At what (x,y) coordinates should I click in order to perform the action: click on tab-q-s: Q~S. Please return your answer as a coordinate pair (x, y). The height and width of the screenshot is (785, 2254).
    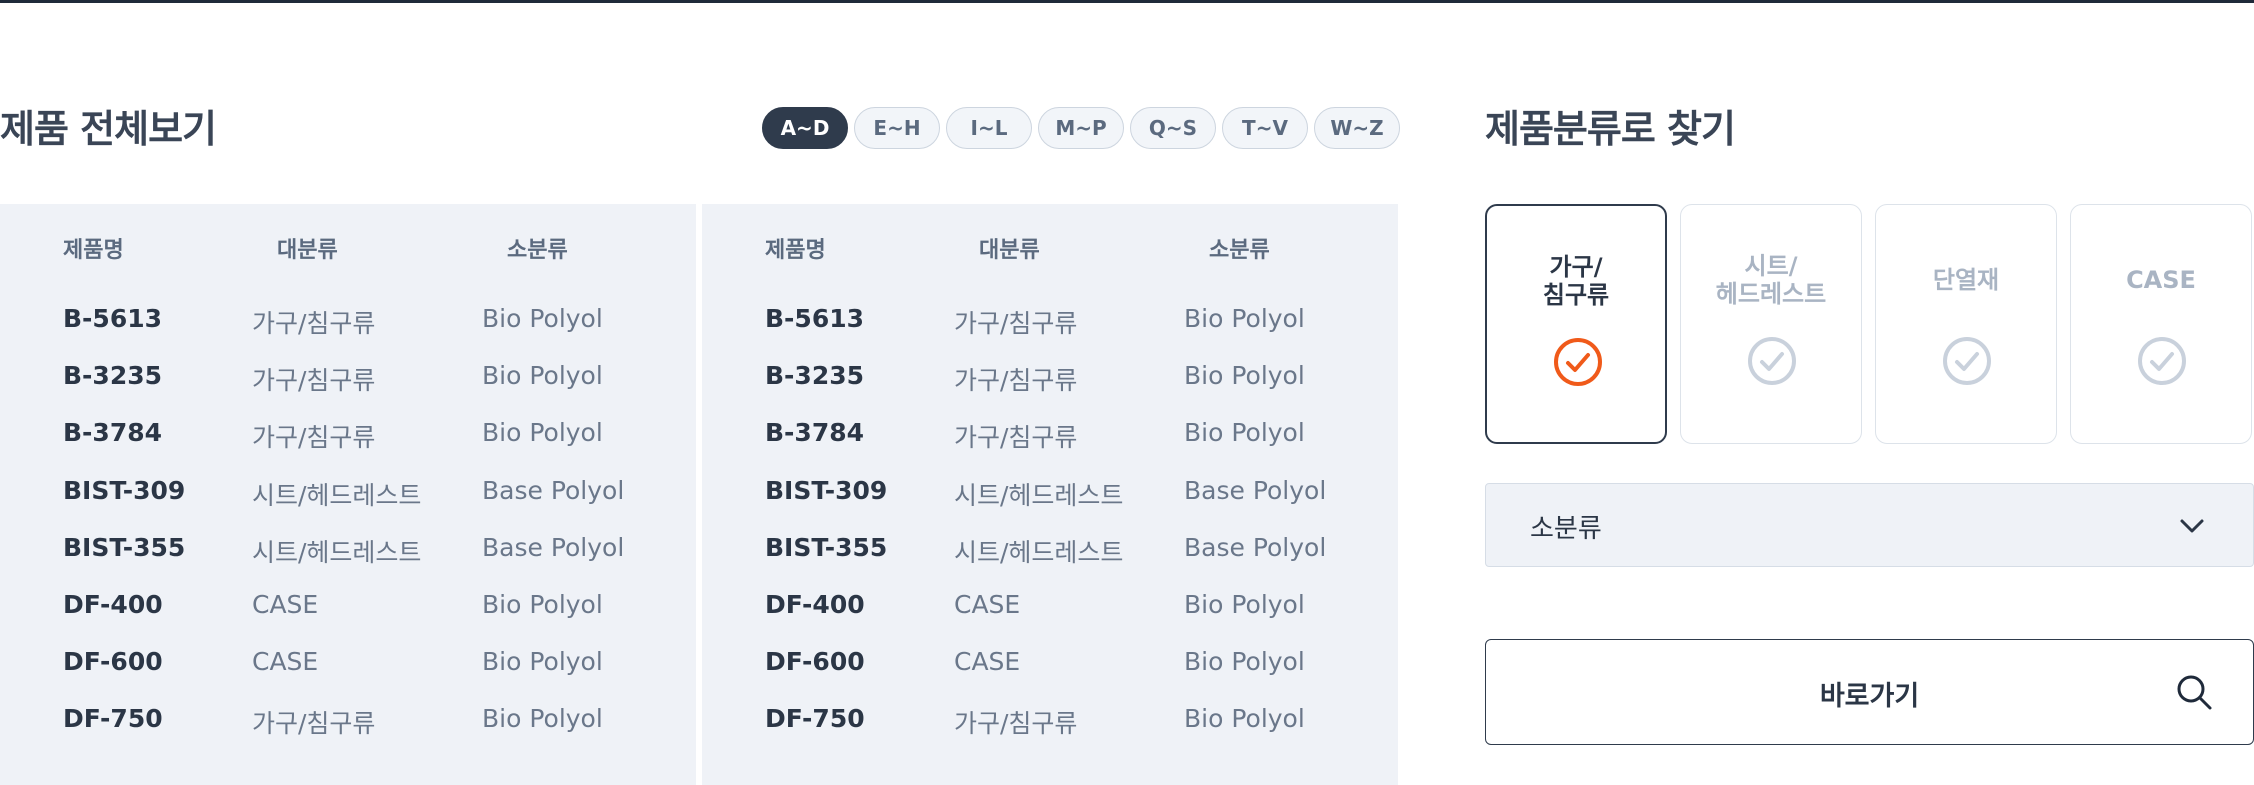
    Looking at the image, I should click on (1173, 128).